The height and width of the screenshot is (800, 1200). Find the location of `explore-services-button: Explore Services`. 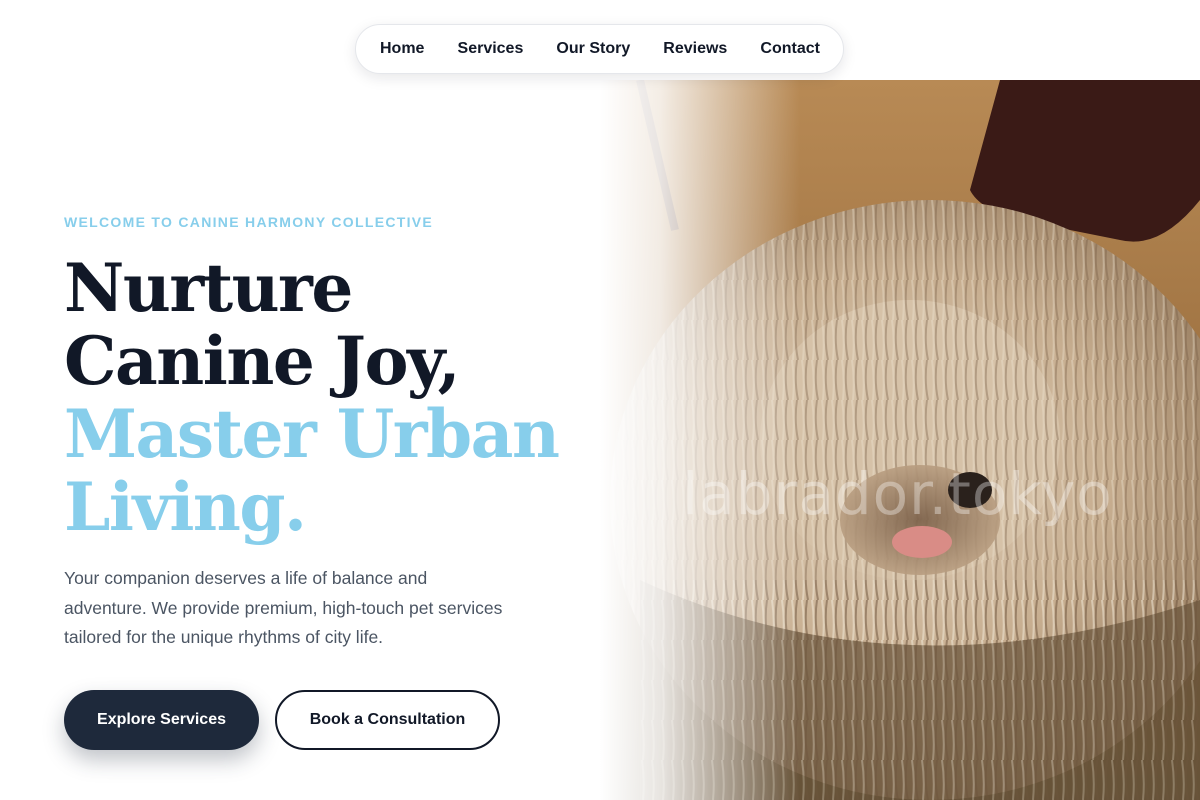

explore-services-button: Explore Services is located at coordinates (161, 720).